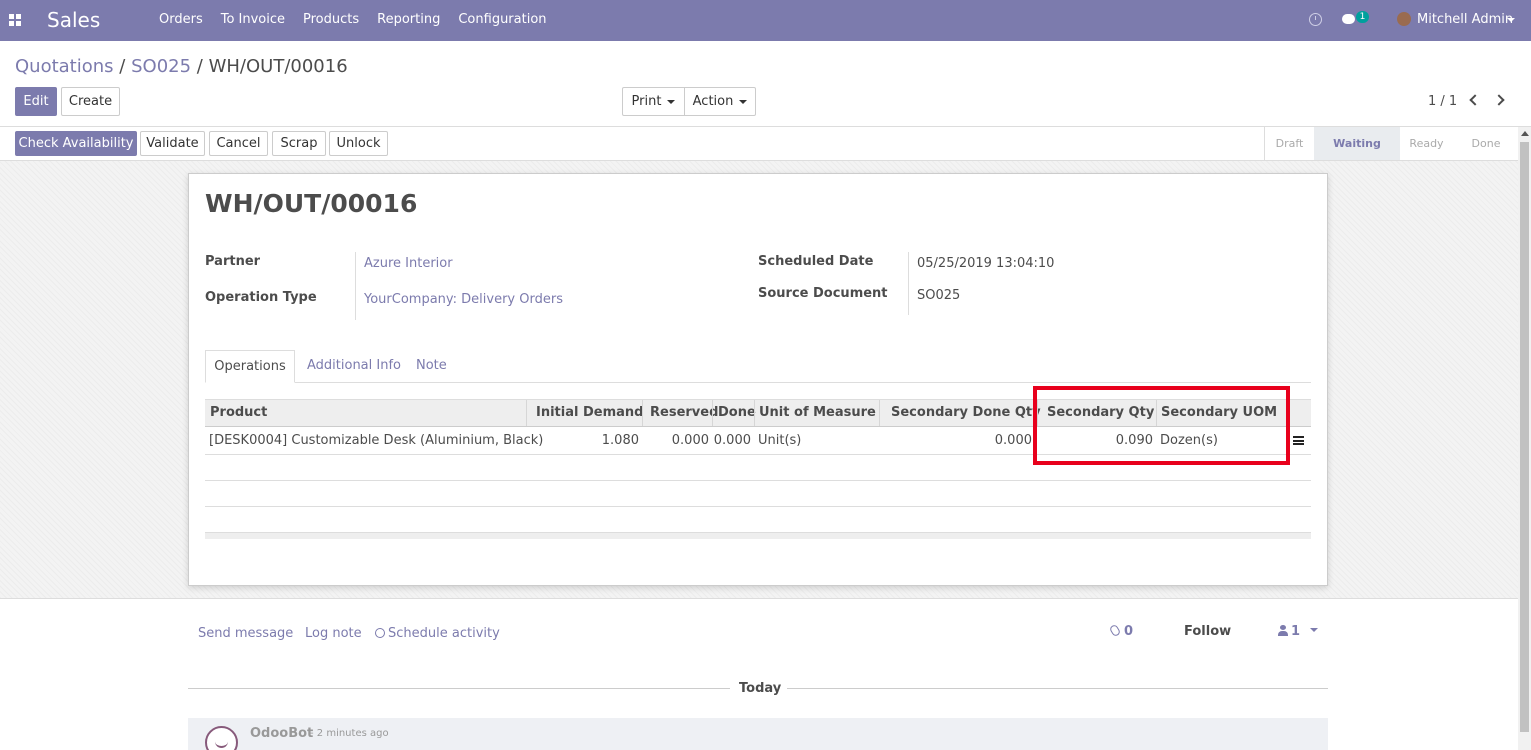 This screenshot has height=750, width=1531. Describe the element at coordinates (253, 19) in the screenshot. I see `menu-to-invoice: To Invoice` at that location.